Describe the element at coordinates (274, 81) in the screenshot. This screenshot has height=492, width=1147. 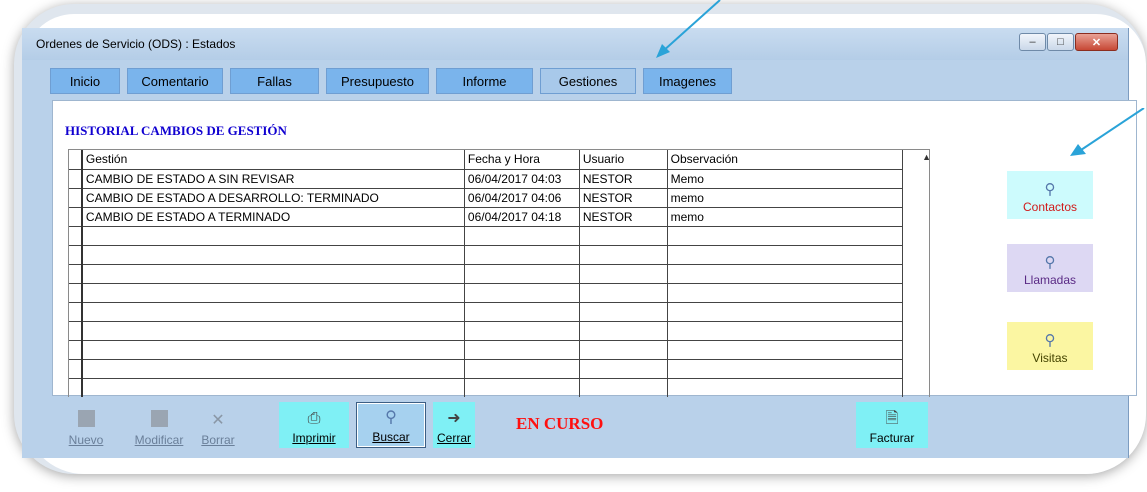
I see `tab-fallas: Fallas` at that location.